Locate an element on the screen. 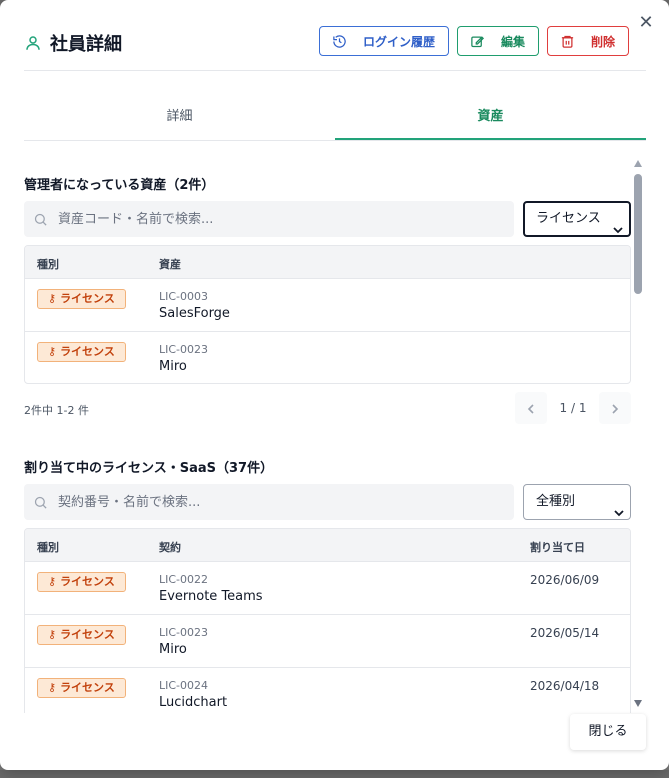 The height and width of the screenshot is (778, 669). chevron-left-icon is located at coordinates (531, 408).